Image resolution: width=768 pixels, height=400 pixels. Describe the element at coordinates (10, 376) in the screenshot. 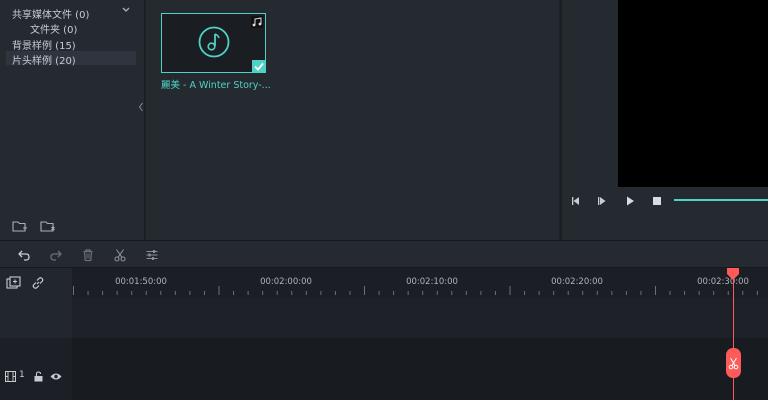

I see `film-icon` at that location.